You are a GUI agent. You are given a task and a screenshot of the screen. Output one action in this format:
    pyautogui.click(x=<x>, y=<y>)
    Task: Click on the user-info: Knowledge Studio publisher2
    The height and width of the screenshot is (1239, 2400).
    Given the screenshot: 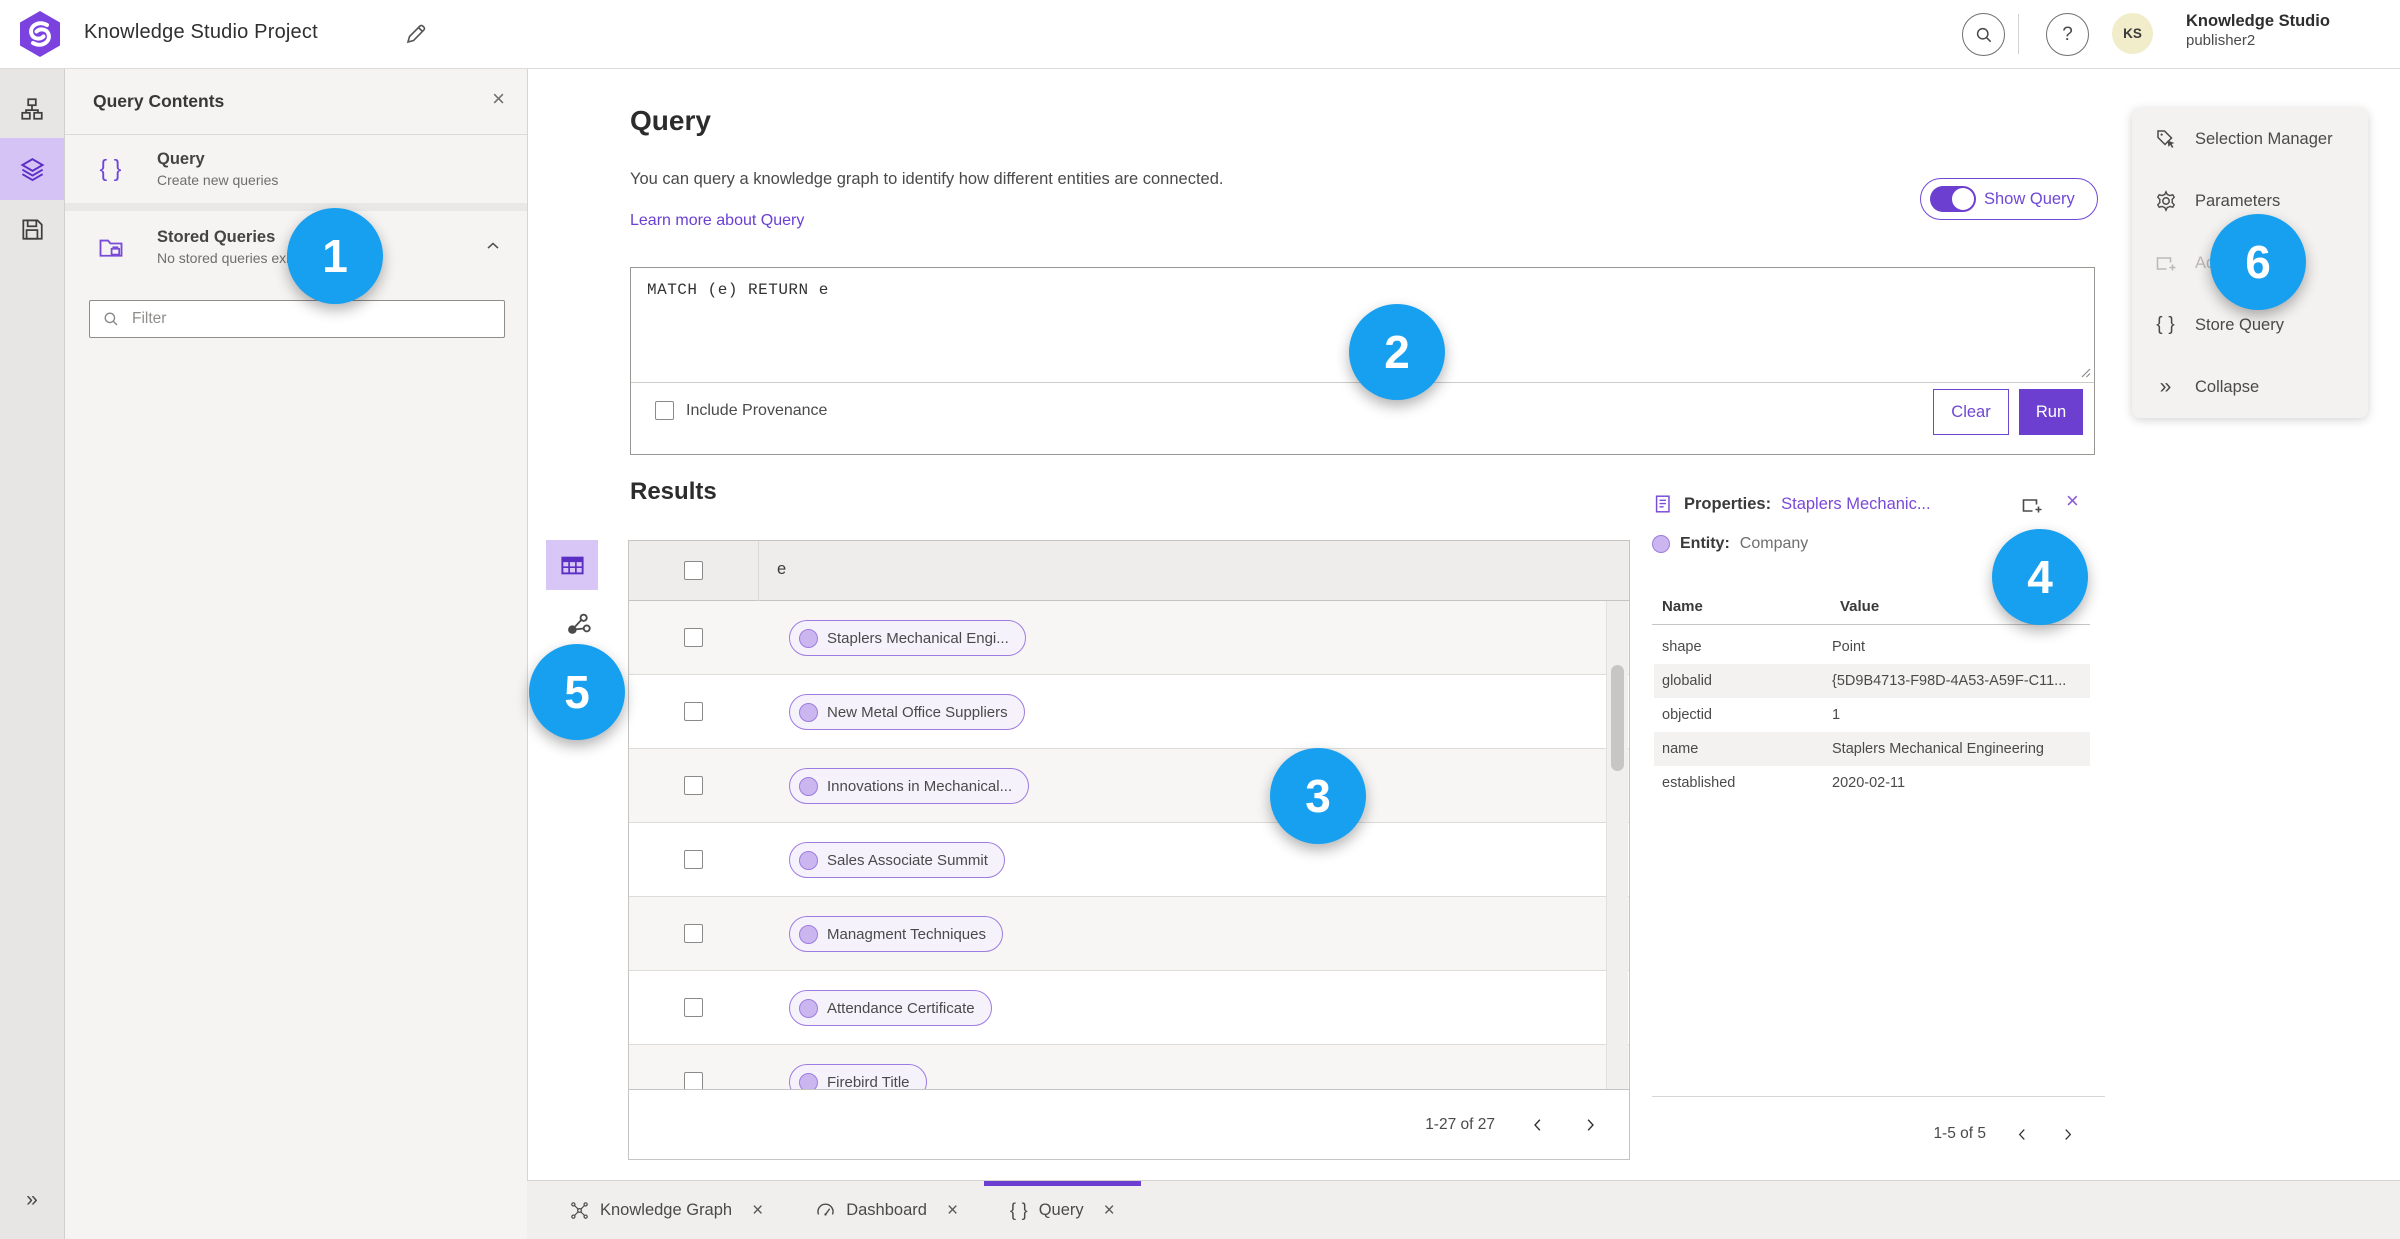 What is the action you would take?
    pyautogui.click(x=2258, y=31)
    